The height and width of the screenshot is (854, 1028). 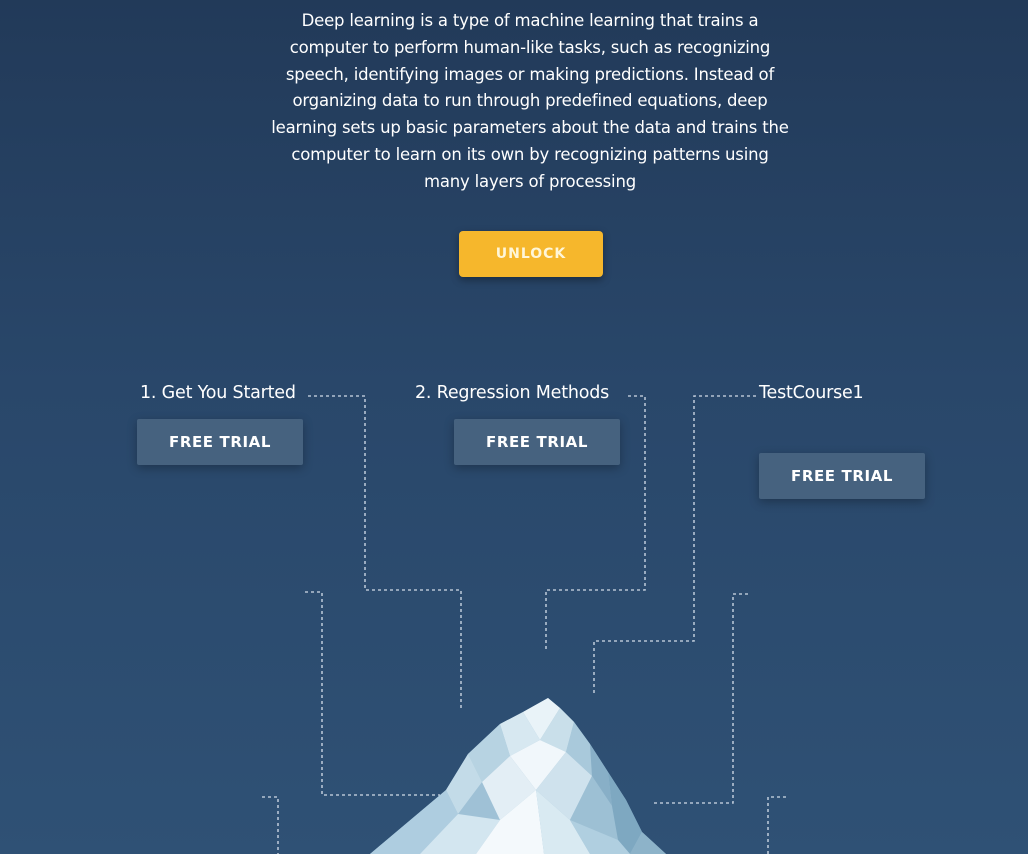 I want to click on free-trial-button-course-1: FREE TRIAL, so click(x=220, y=442).